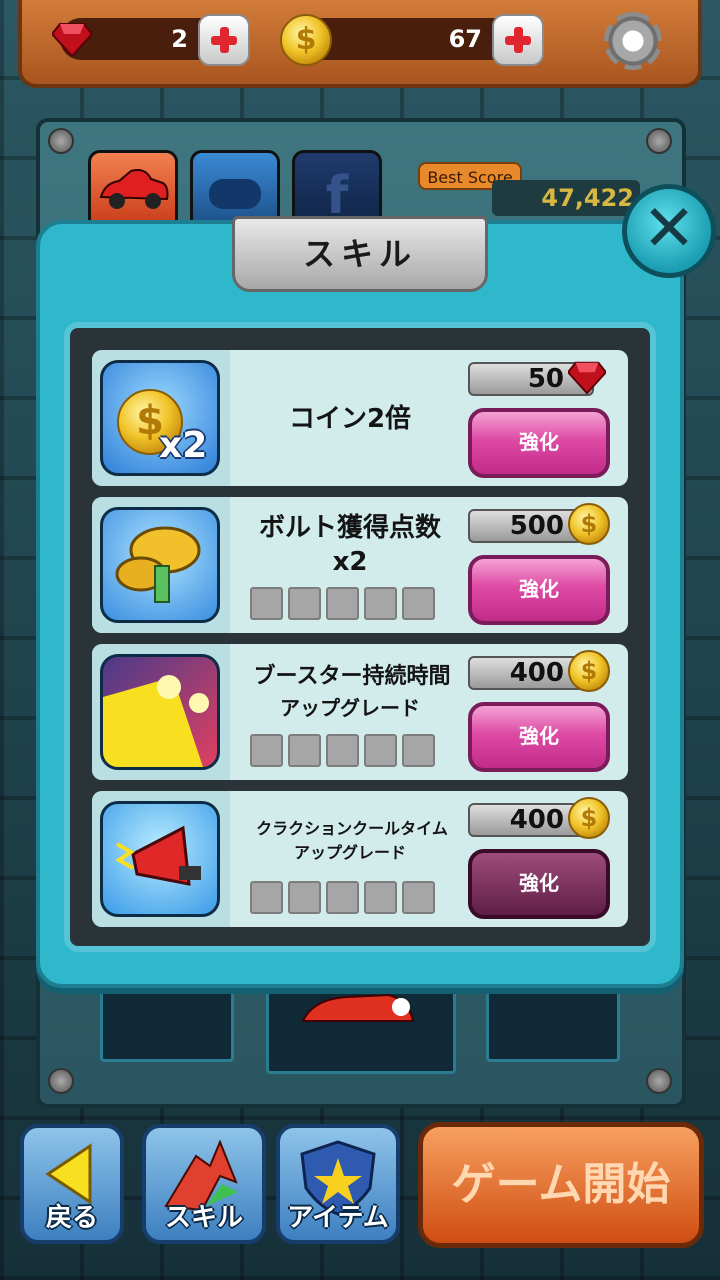 The height and width of the screenshot is (1280, 720). I want to click on item-label: アイテム, so click(338, 1218).